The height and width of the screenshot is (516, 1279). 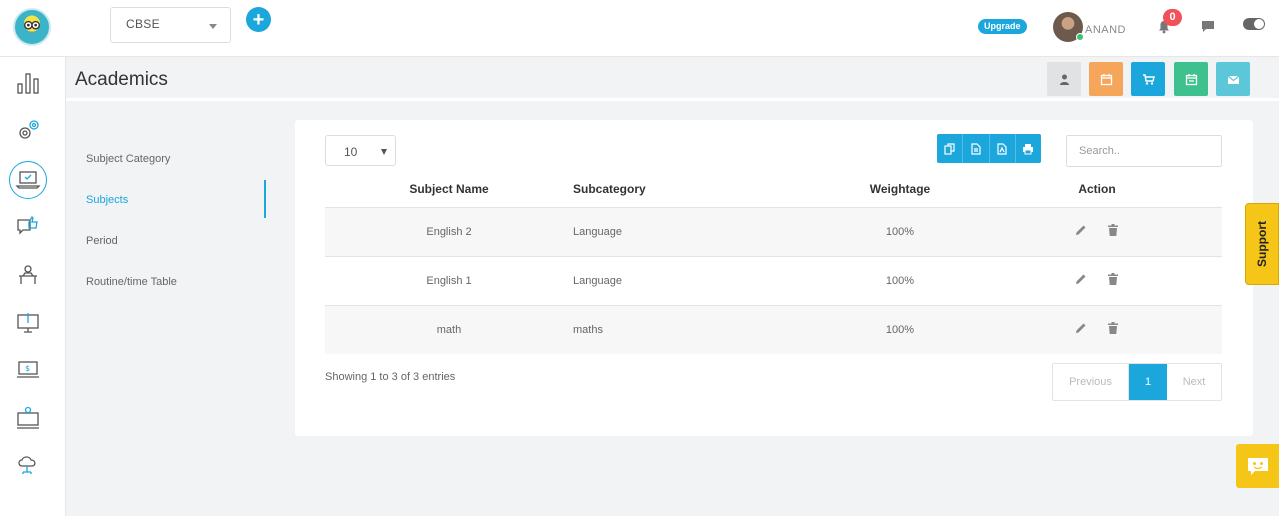 What do you see at coordinates (1148, 382) in the screenshot?
I see `pagination-page-1: 1` at bounding box center [1148, 382].